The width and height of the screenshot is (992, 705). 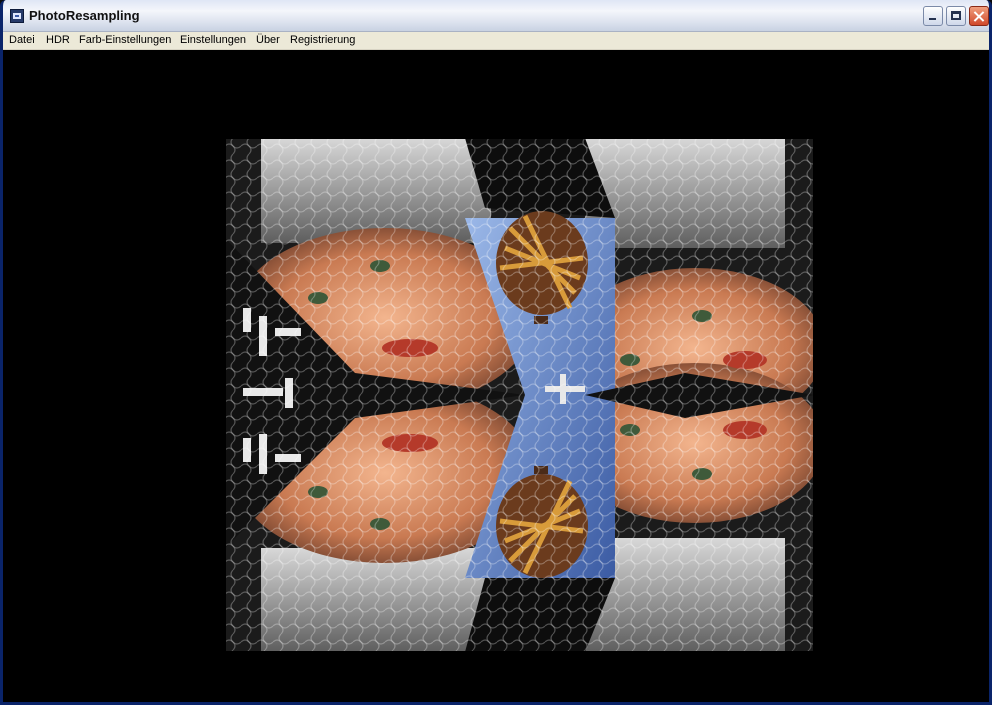 I want to click on app-icon, so click(x=17, y=16).